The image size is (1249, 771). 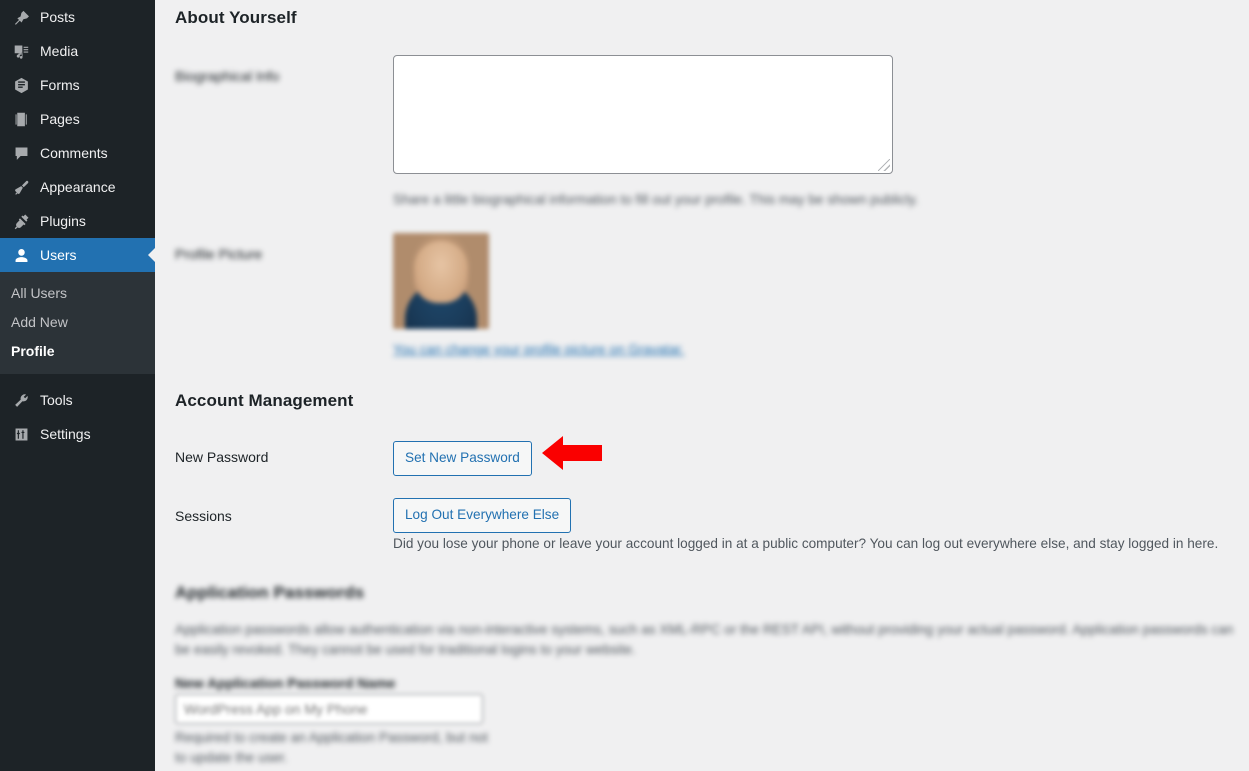 What do you see at coordinates (58, 254) in the screenshot?
I see `sidebar-item-label: Users` at bounding box center [58, 254].